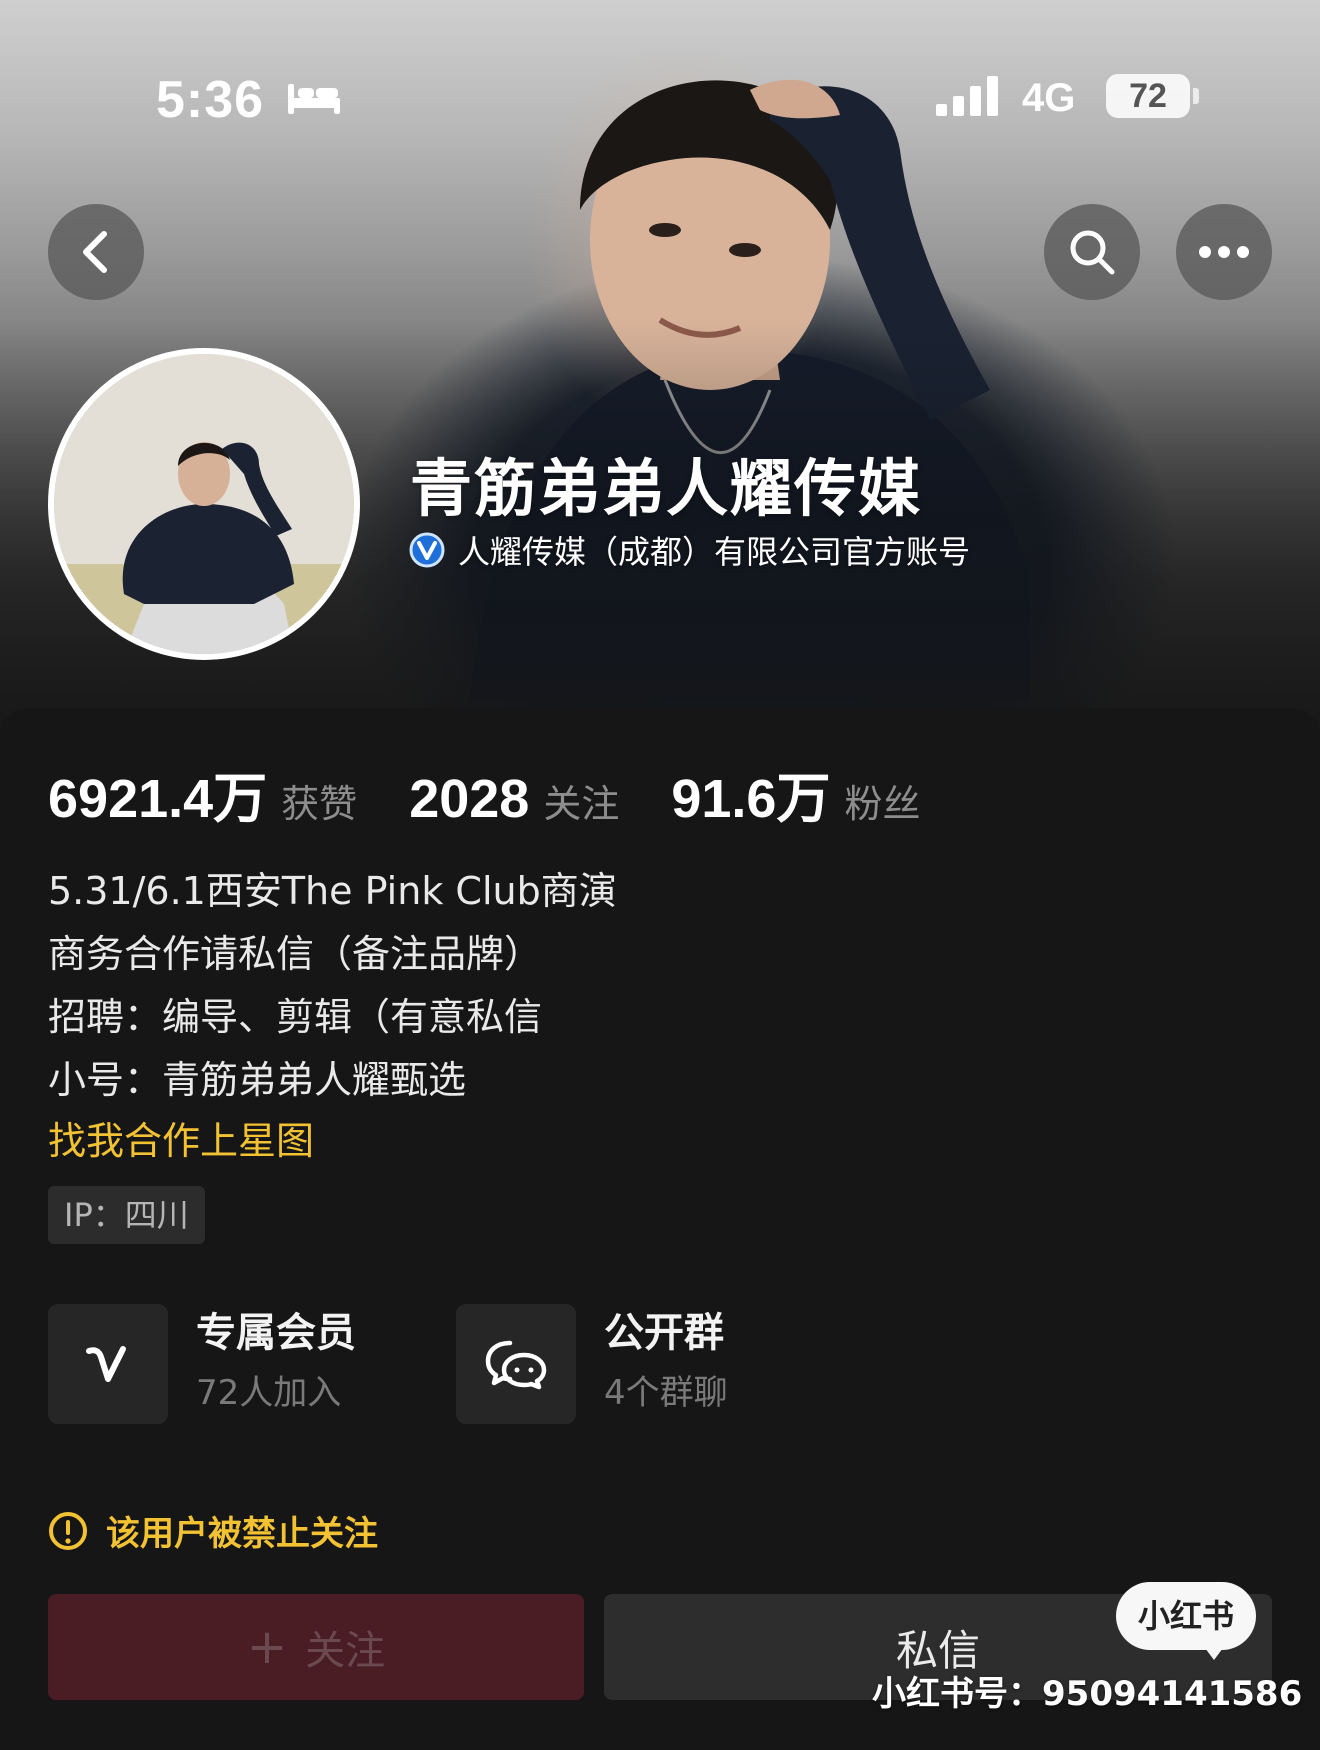 Image resolution: width=1320 pixels, height=1750 pixels. Describe the element at coordinates (1148, 96) in the screenshot. I see `battery-icon: 72` at that location.